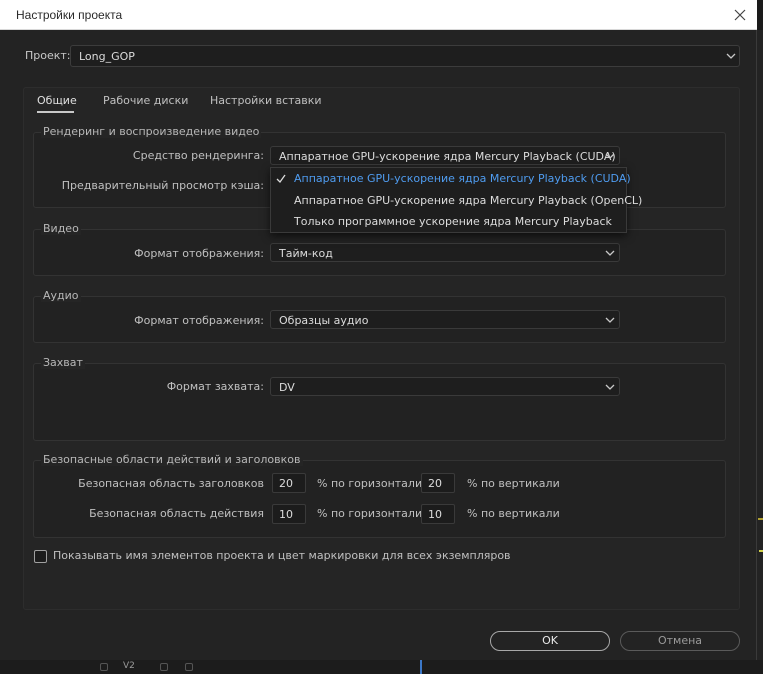 This screenshot has width=763, height=674. I want to click on audio-format-label: Формат отображения:, so click(199, 320).